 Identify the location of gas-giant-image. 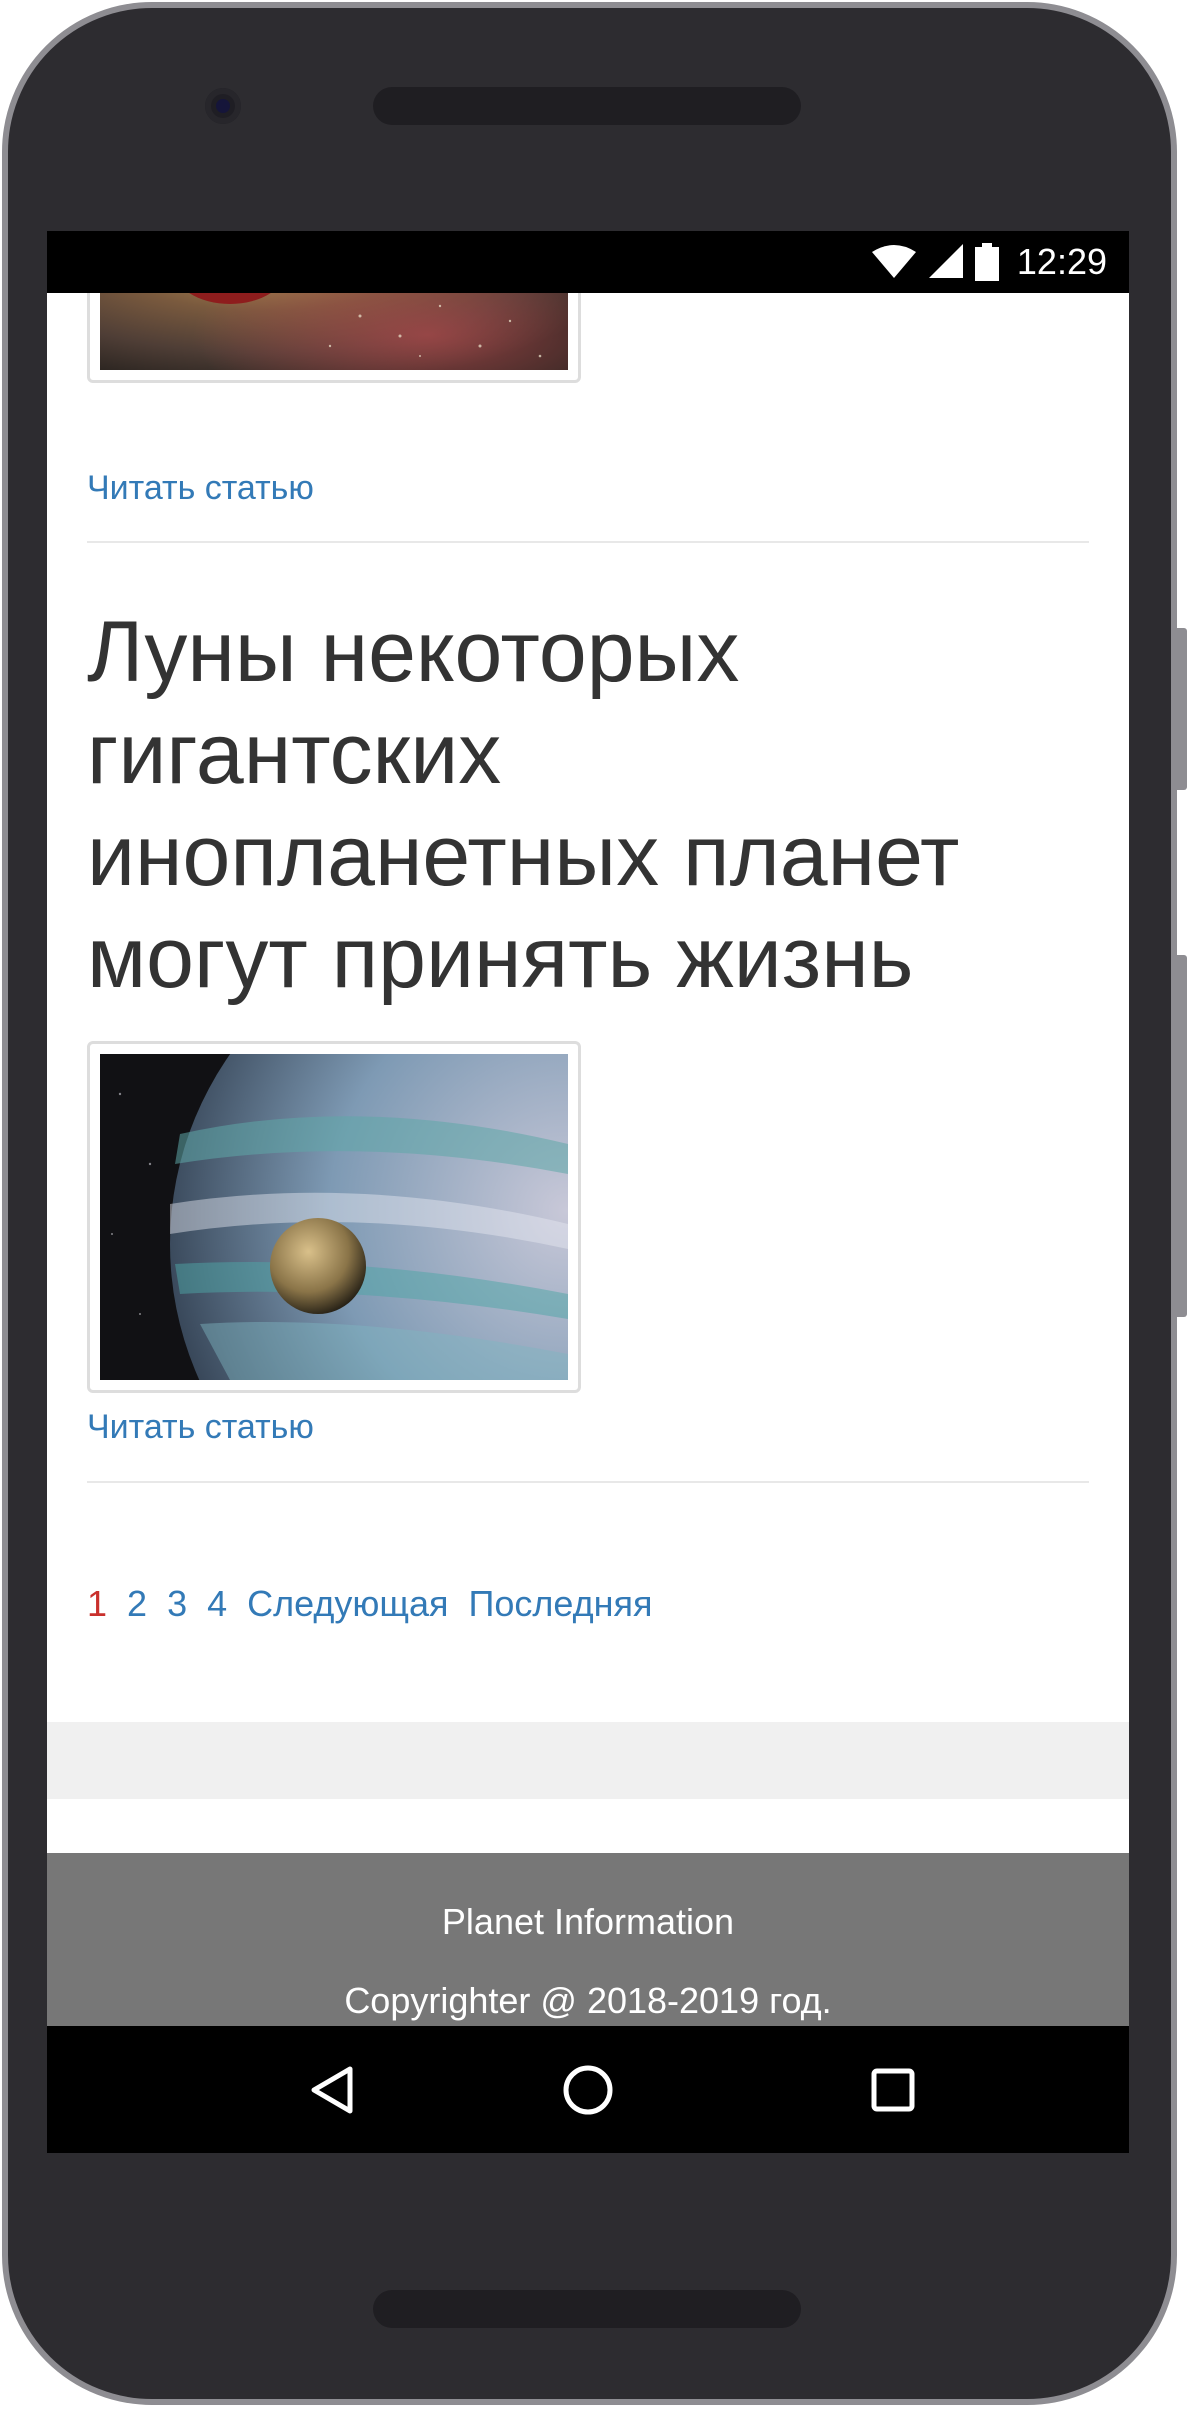
(334, 1217).